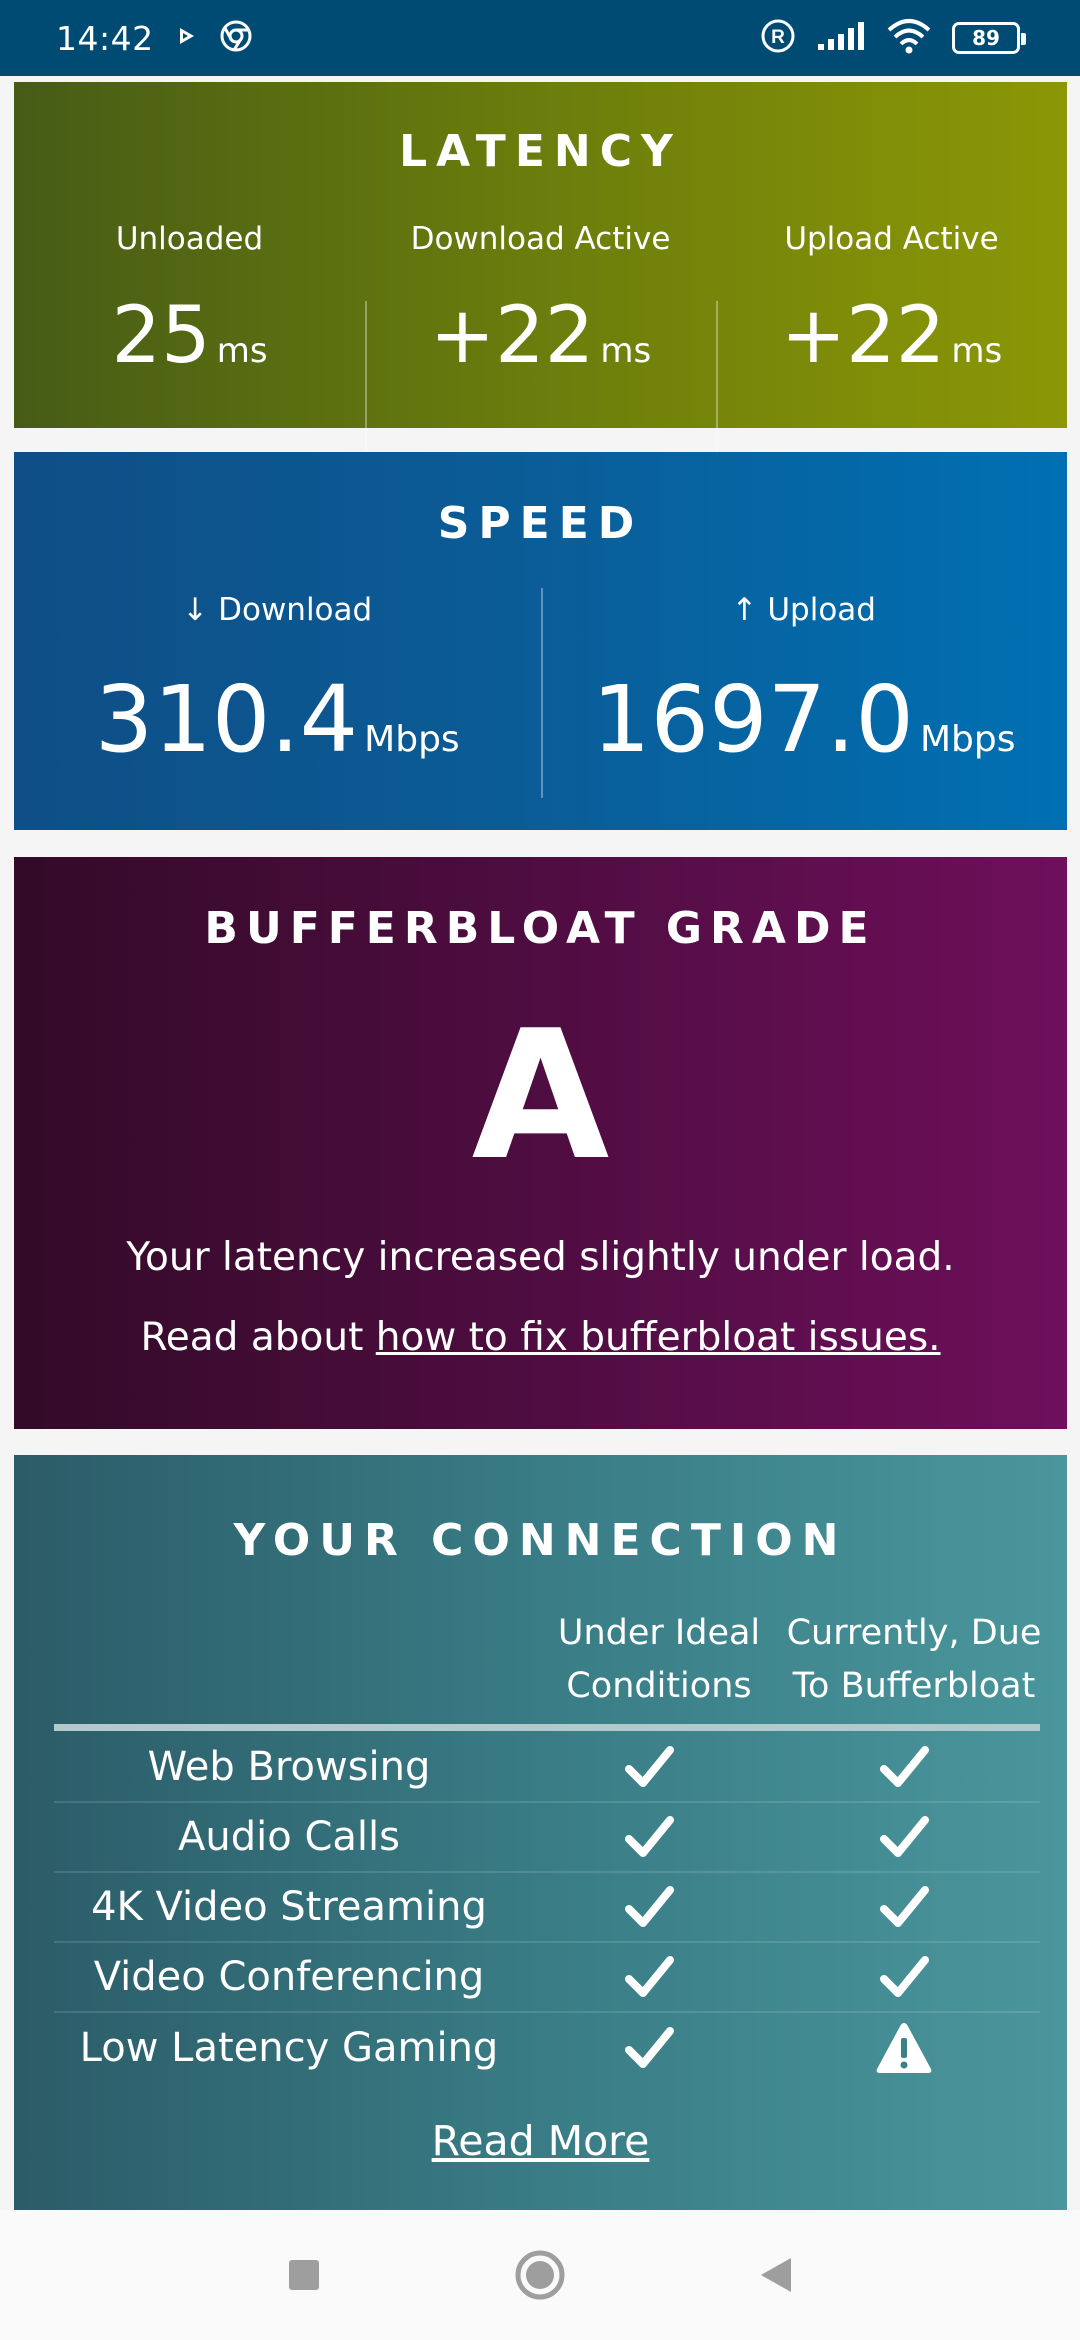 Image resolution: width=1080 pixels, height=2340 pixels. What do you see at coordinates (187, 38) in the screenshot?
I see `play-icon` at bounding box center [187, 38].